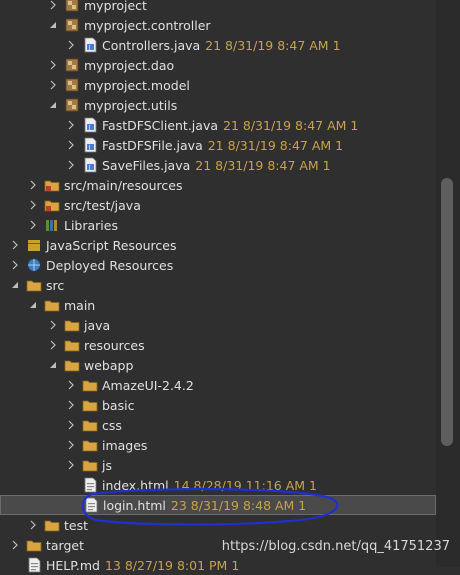 Image resolution: width=460 pixels, height=575 pixels. Describe the element at coordinates (218, 245) in the screenshot. I see `tree-item-javascript-resources: JavaScript Resources` at that location.